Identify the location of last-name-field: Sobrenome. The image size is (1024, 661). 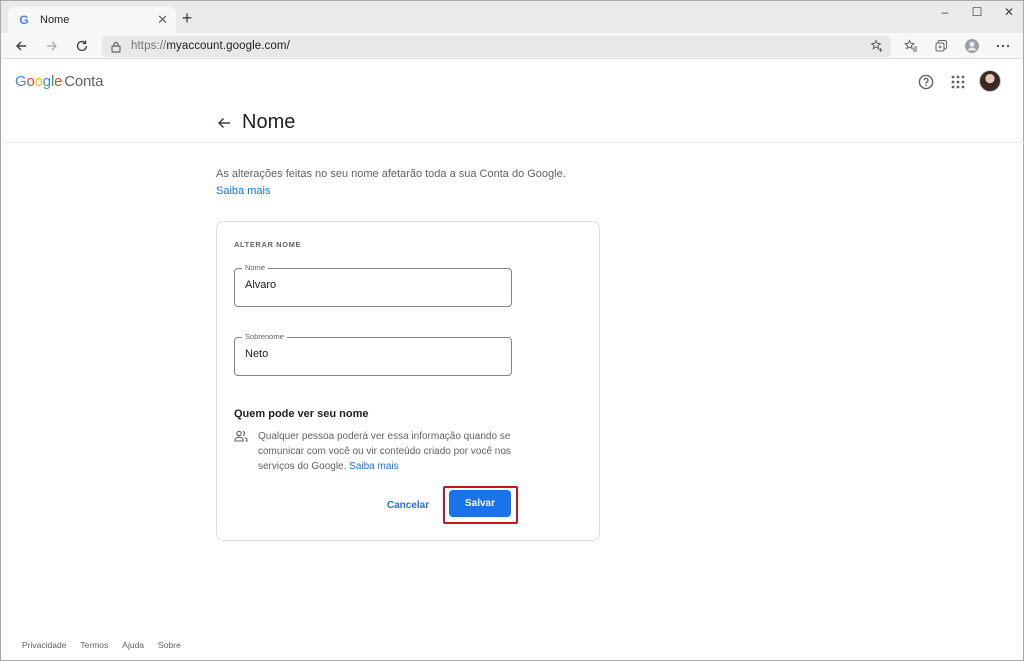
(373, 354).